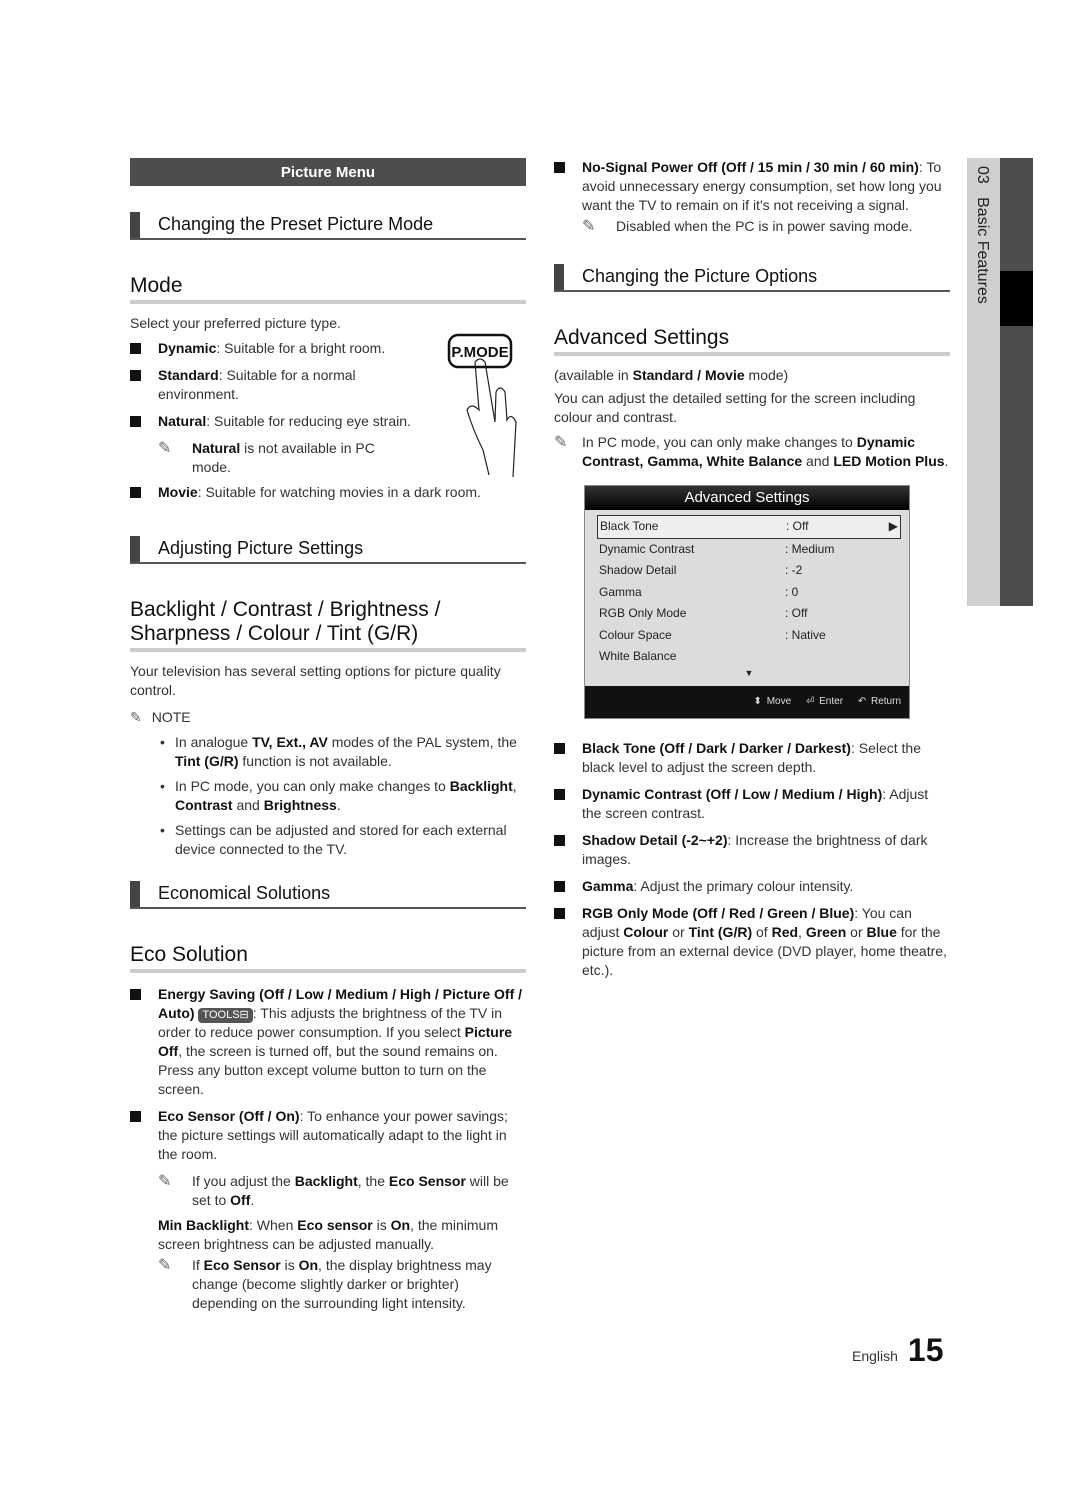 The width and height of the screenshot is (1080, 1494). What do you see at coordinates (749, 675) in the screenshot?
I see `scroll-down-icon: ▼` at bounding box center [749, 675].